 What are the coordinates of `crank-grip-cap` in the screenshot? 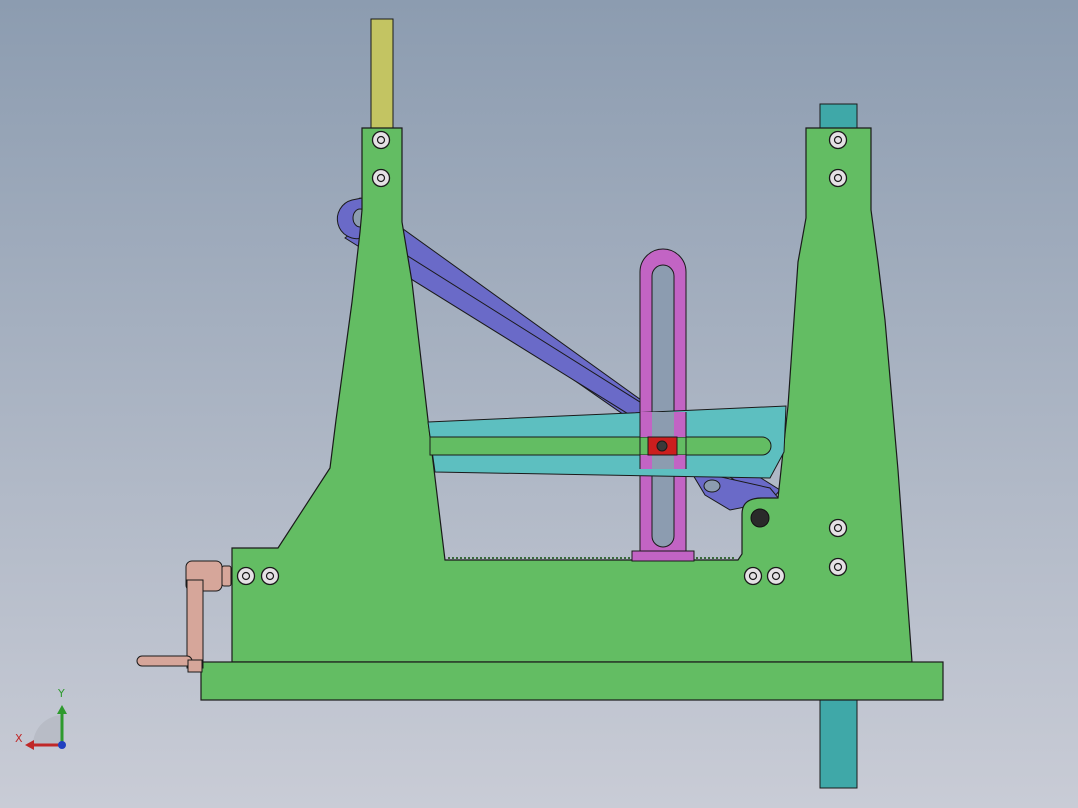 It's located at (195, 666).